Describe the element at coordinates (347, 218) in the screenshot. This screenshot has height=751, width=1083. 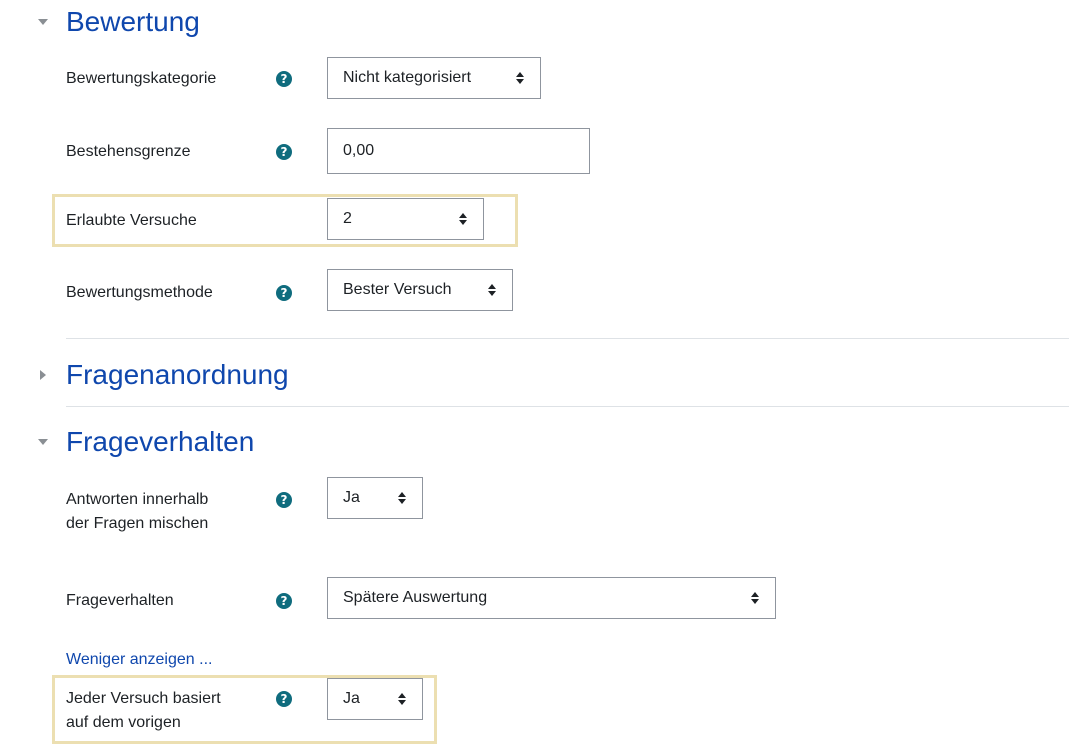
I see `select-value: 2` at that location.